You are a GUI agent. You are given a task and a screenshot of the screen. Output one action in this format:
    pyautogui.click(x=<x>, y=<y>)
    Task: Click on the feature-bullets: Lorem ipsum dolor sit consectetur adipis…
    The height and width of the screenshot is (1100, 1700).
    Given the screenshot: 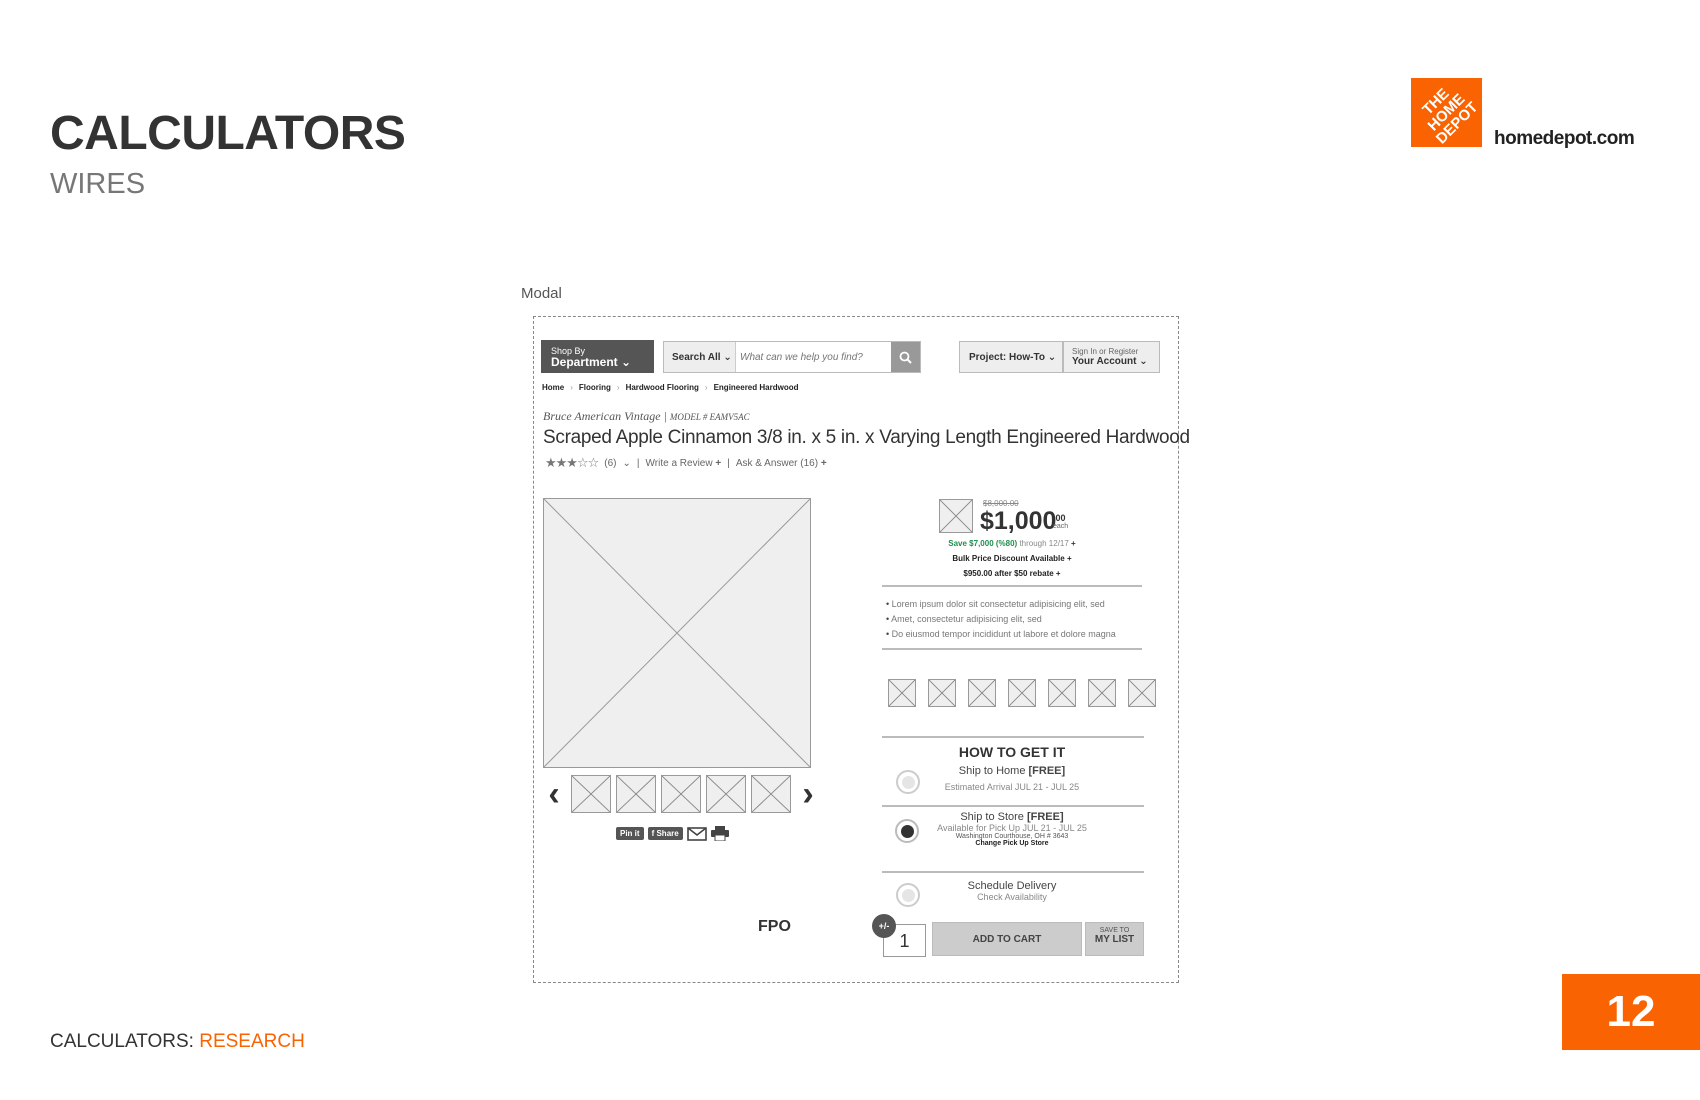 What is the action you would take?
    pyautogui.click(x=1001, y=619)
    